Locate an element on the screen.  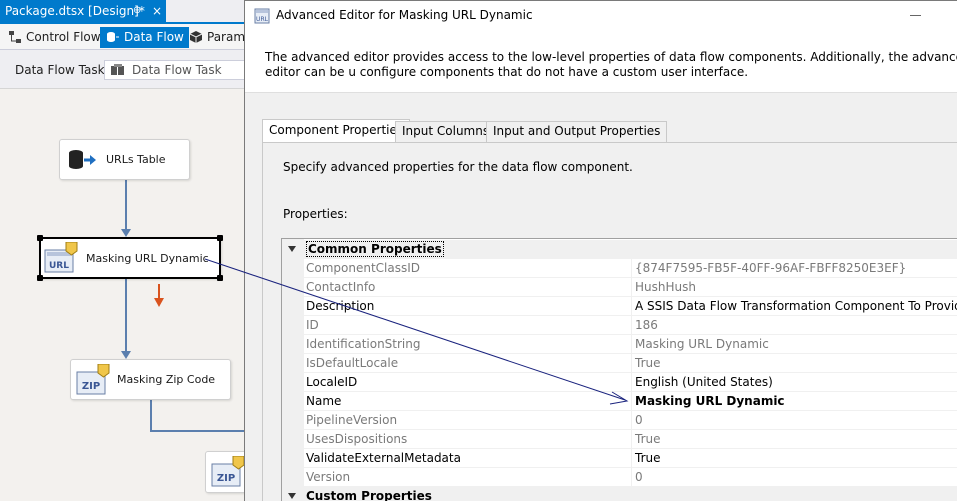
data-flow-task-bar: Data Flow Task is located at coordinates (124, 71).